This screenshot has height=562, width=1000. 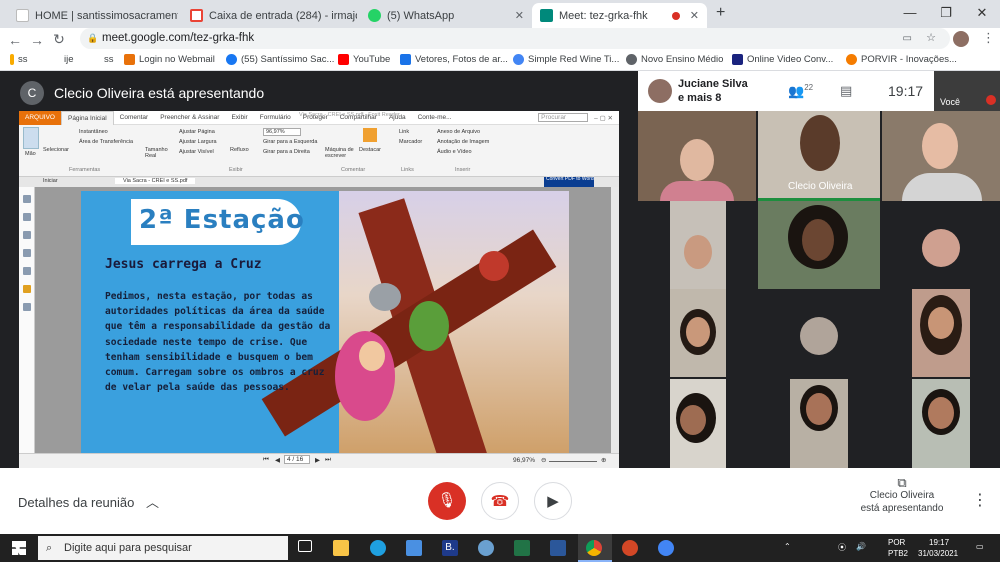 I want to click on star-icon: ☆, so click(x=931, y=38).